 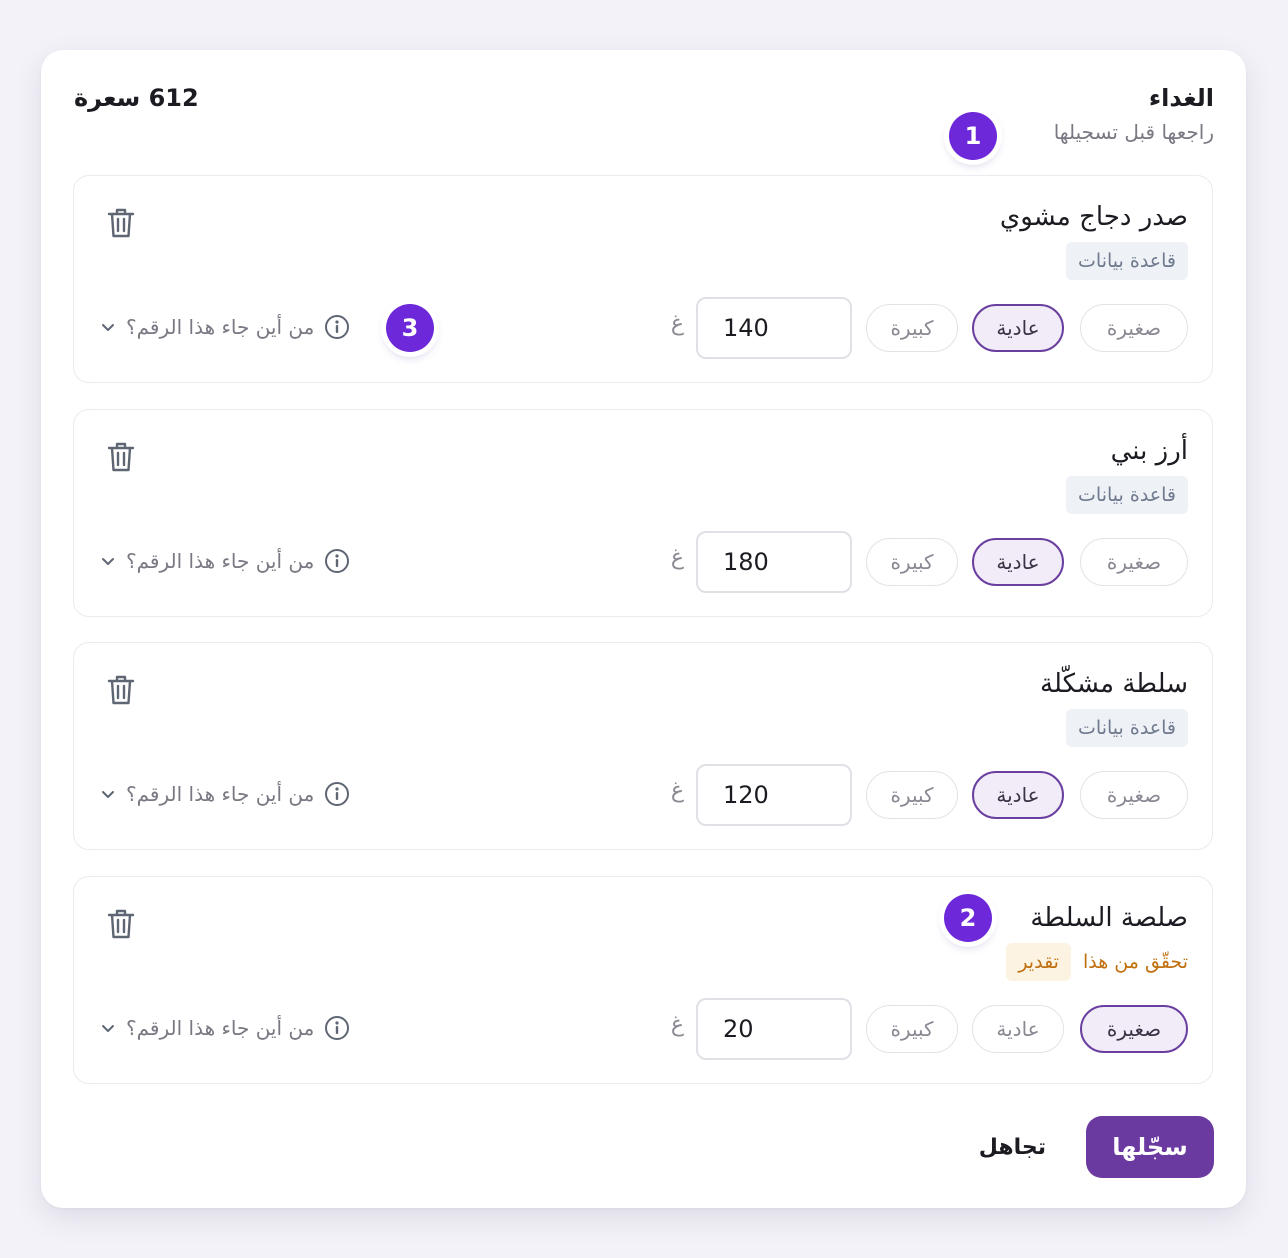 I want to click on step-badge-3: 3, so click(x=410, y=328).